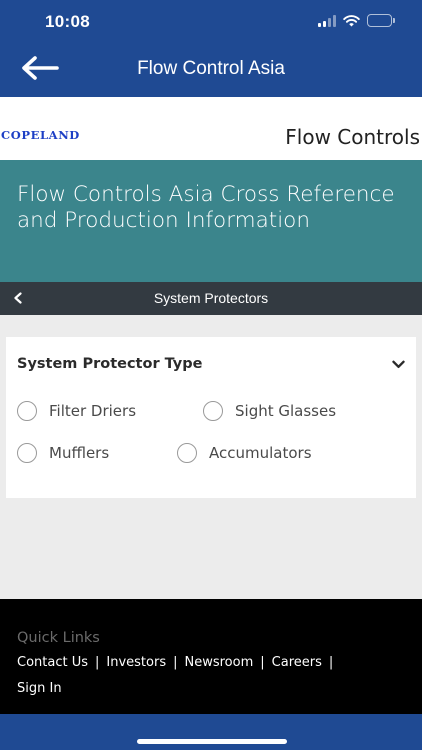  I want to click on quick-links-title: Quick Links, so click(58, 638).